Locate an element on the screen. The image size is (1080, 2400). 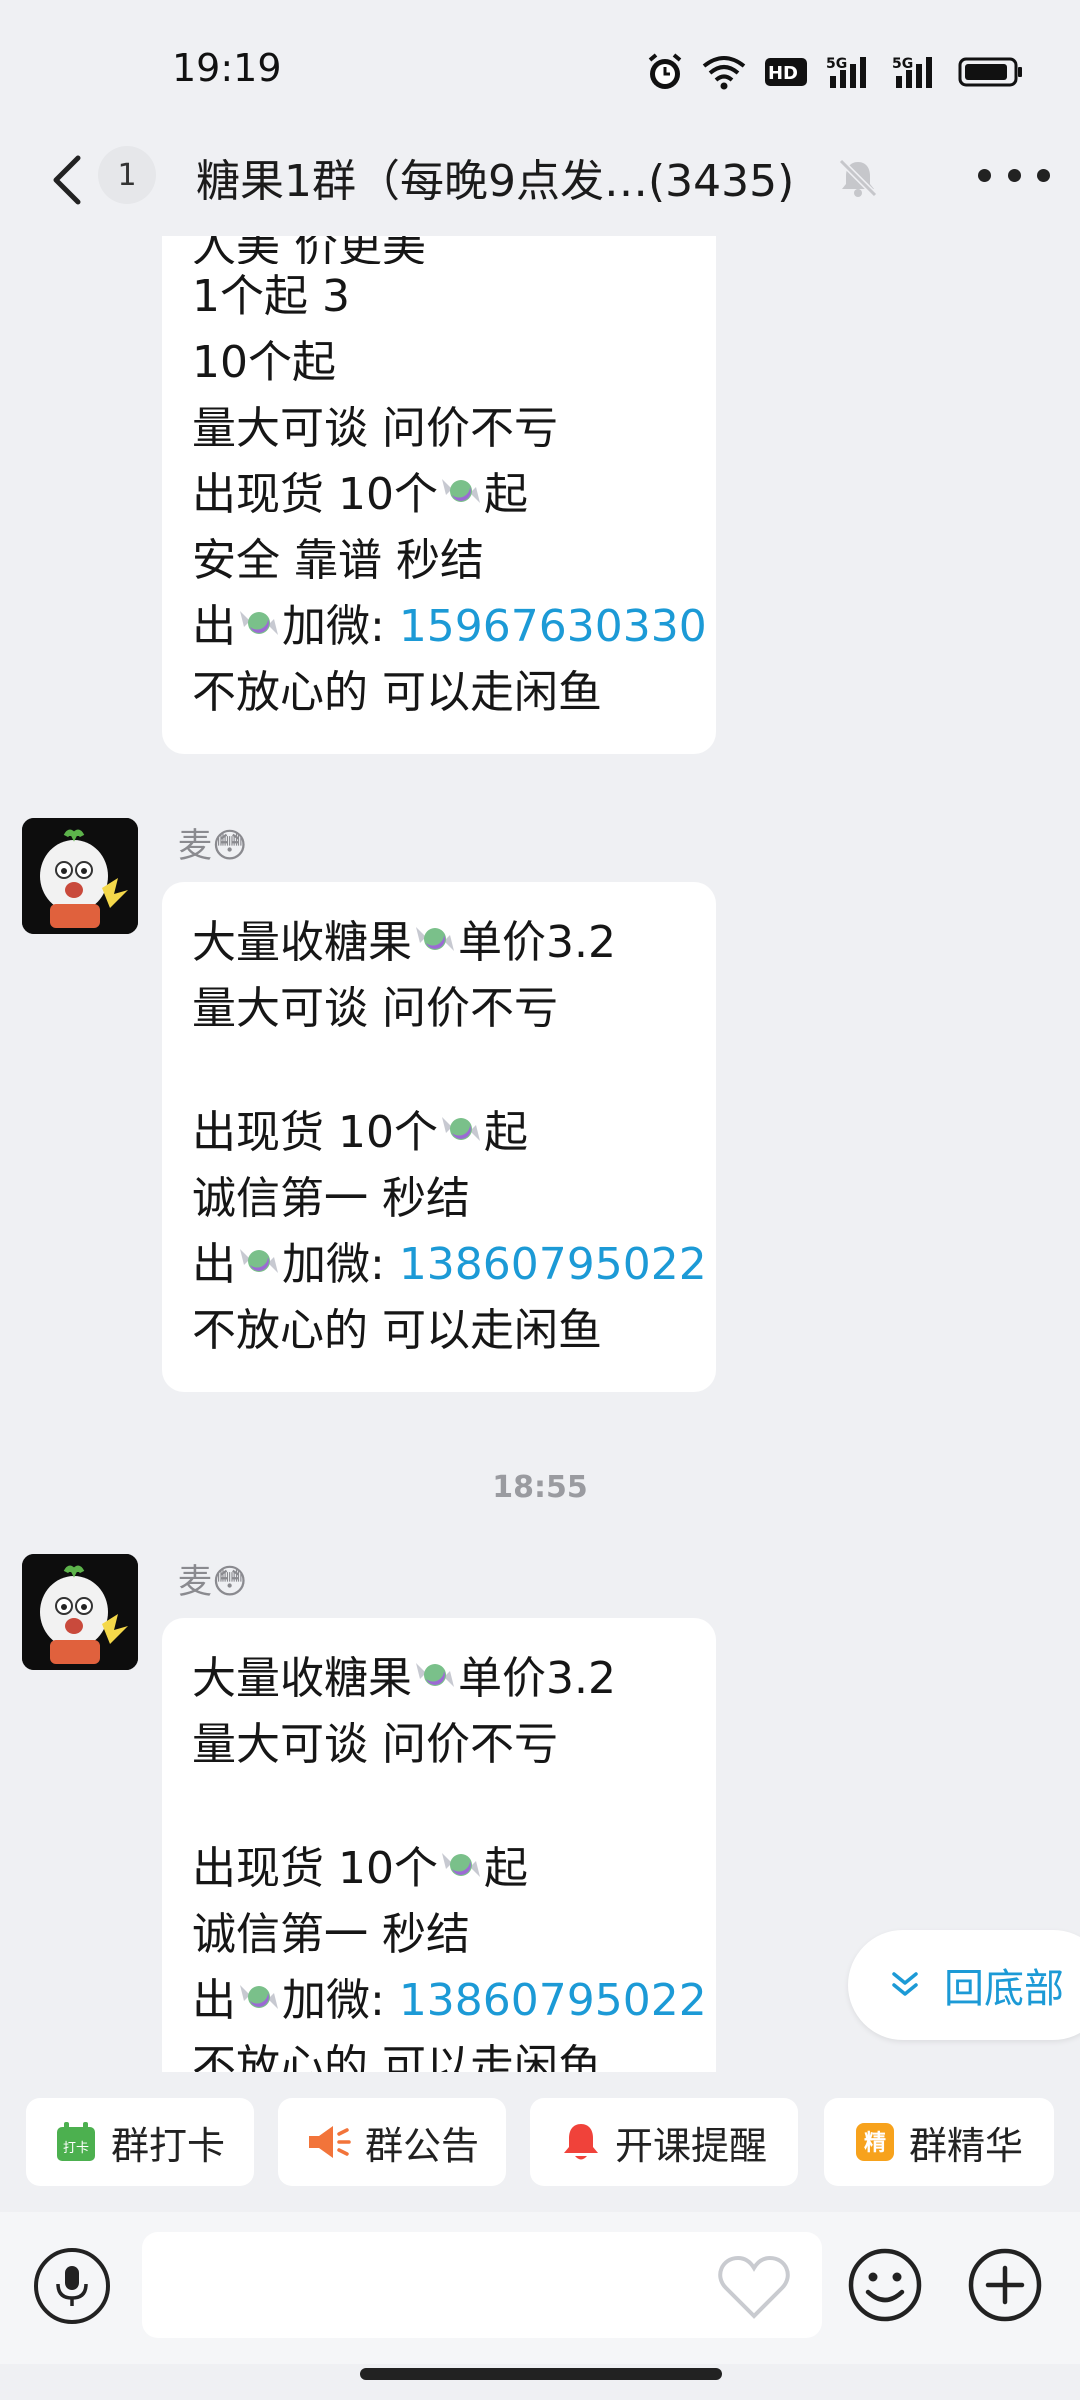
alarm-icon is located at coordinates (665, 72).